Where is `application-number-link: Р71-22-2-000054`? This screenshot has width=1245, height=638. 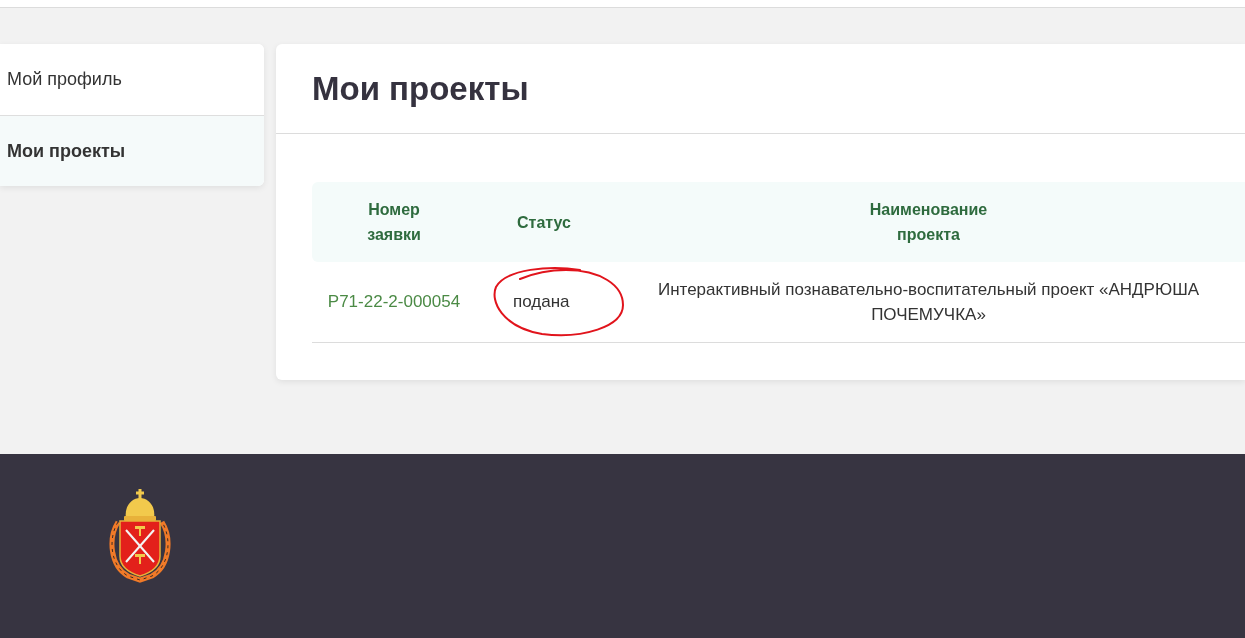 application-number-link: Р71-22-2-000054 is located at coordinates (394, 302).